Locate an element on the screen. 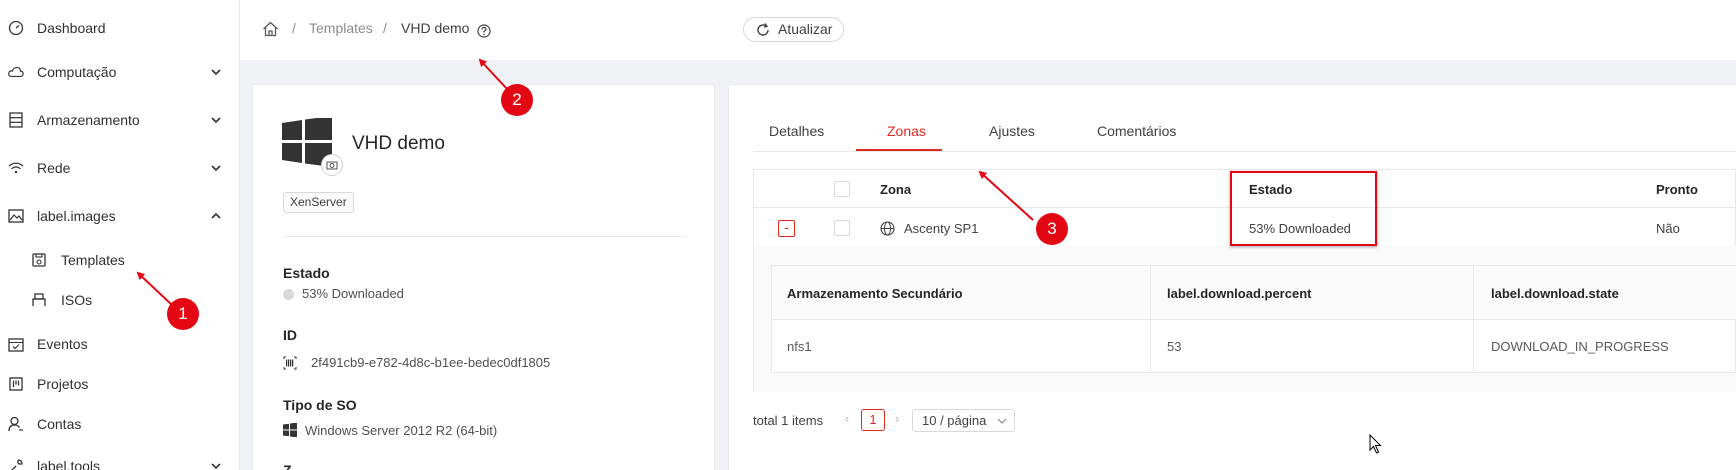 The image size is (1736, 470). table-divider is located at coordinates (1254, 319).